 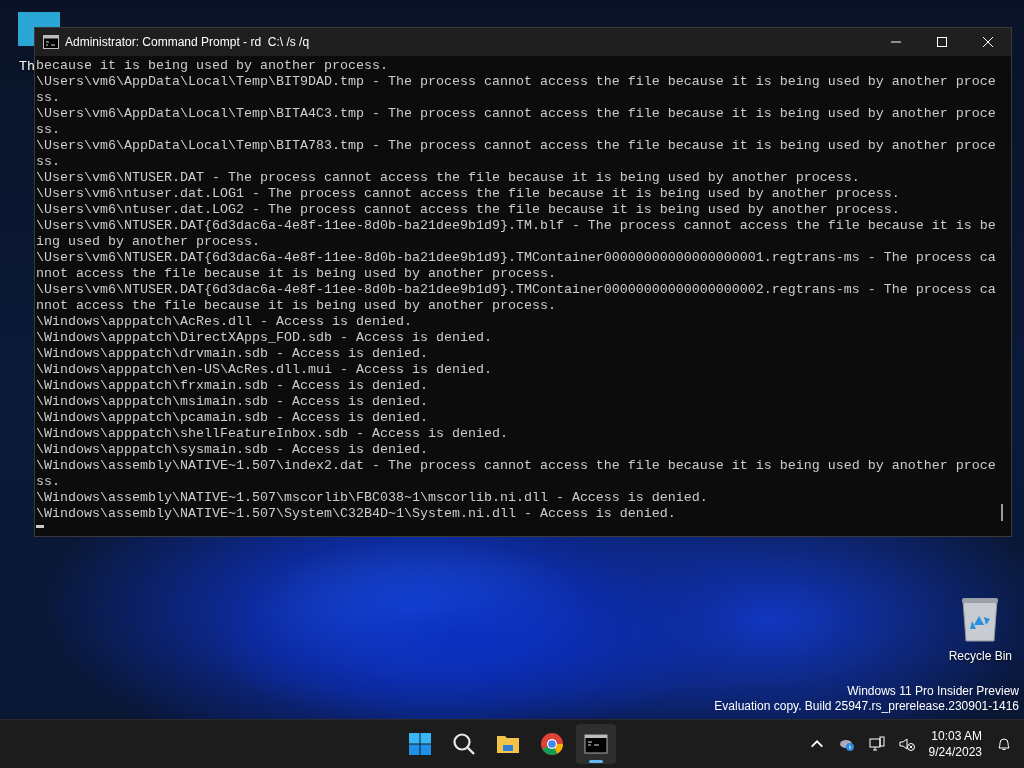 I want to click on console-line: \Windows\apppatch\msimain.sdb - Access is denied., so click(x=232, y=402).